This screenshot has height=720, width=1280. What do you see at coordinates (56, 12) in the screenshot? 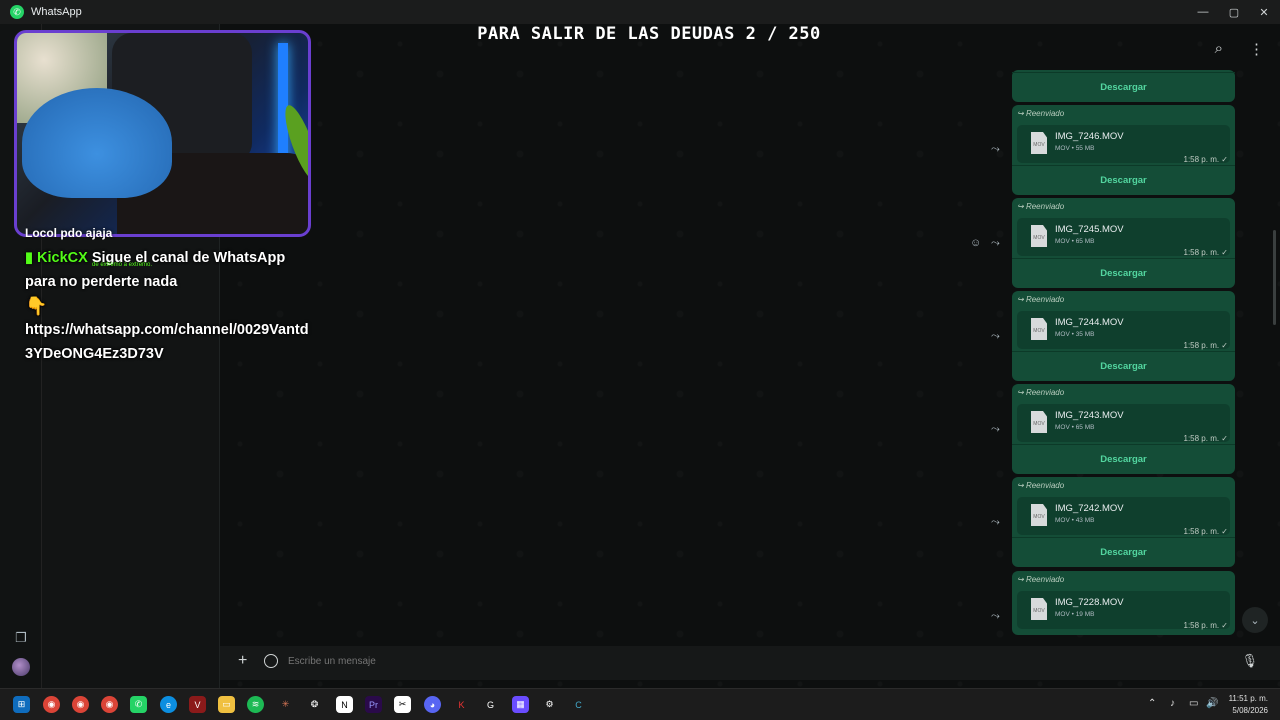
I see `window-title: WhatsApp` at bounding box center [56, 12].